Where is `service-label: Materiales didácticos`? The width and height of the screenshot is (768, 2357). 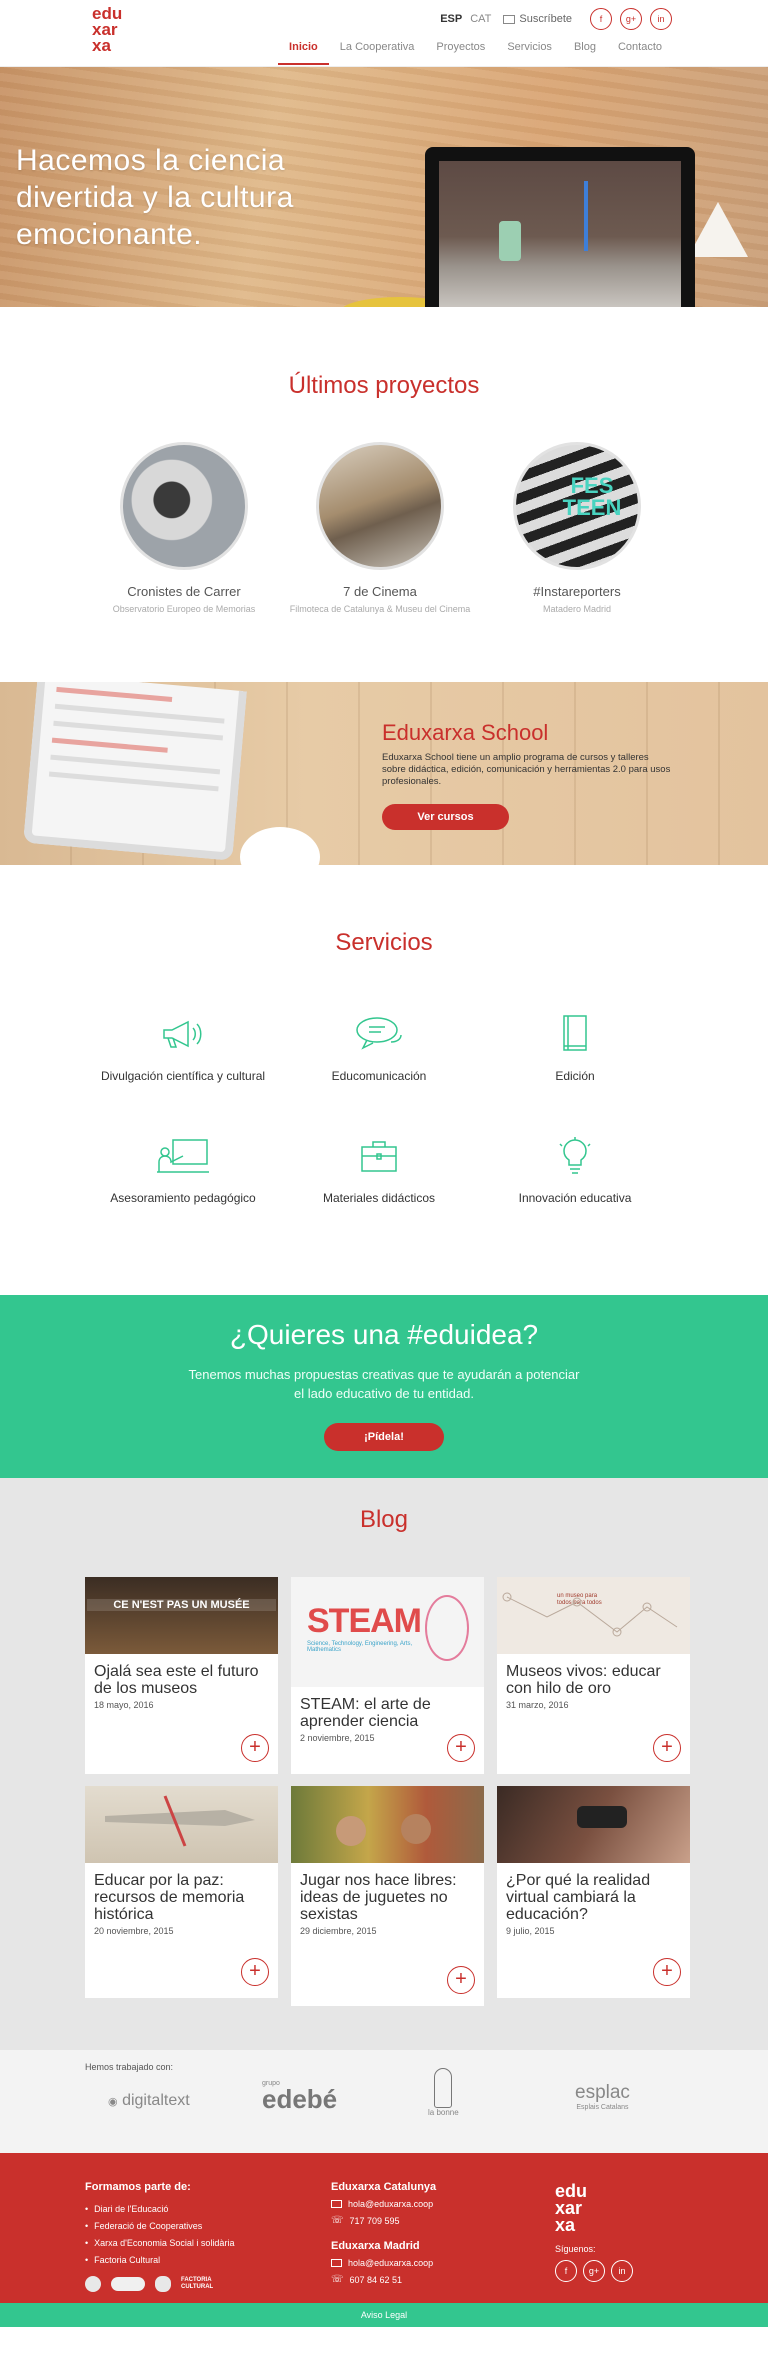
service-label: Materiales didácticos is located at coordinates (379, 1198).